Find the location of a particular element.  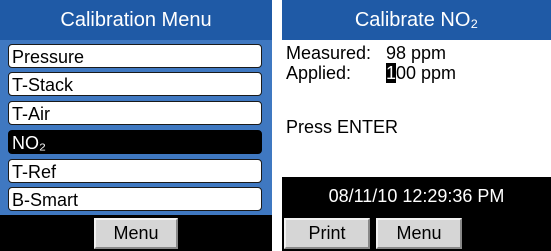

print-softkey: Print is located at coordinates (327, 233).